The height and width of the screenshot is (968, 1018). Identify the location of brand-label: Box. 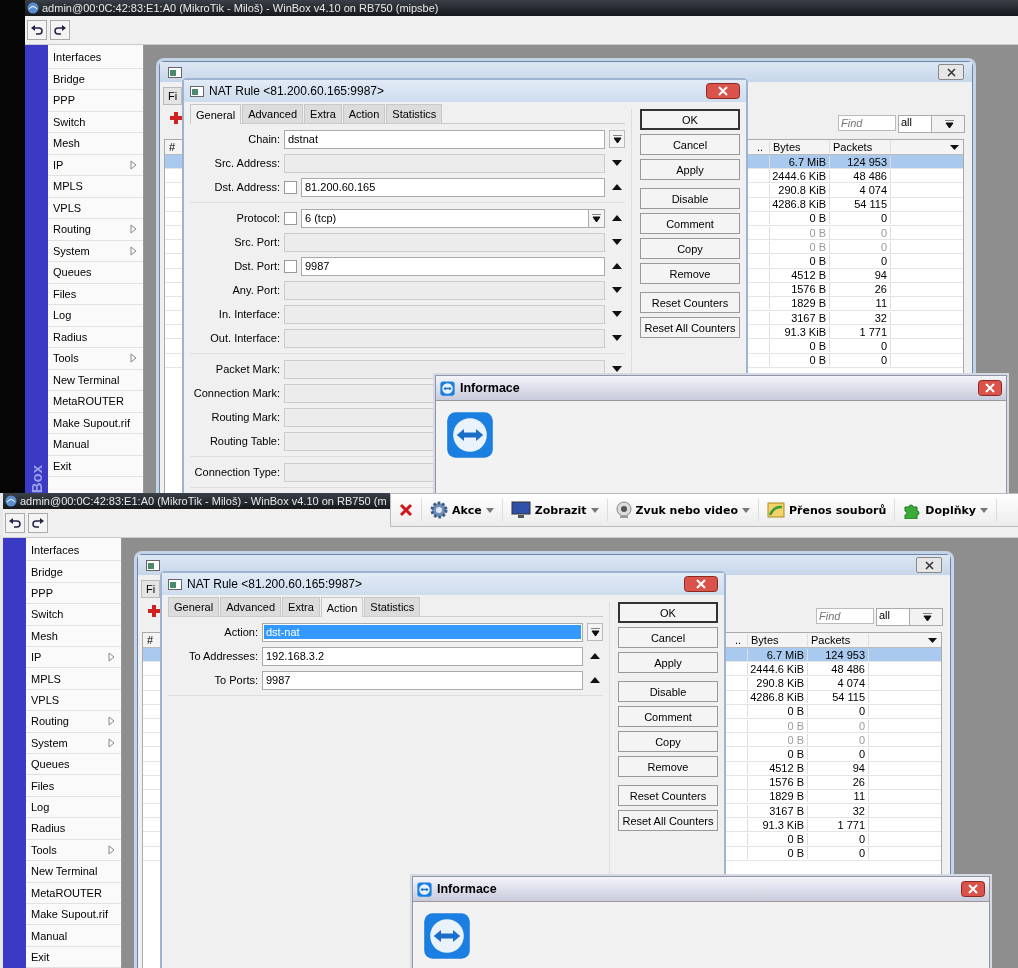
(36, 478).